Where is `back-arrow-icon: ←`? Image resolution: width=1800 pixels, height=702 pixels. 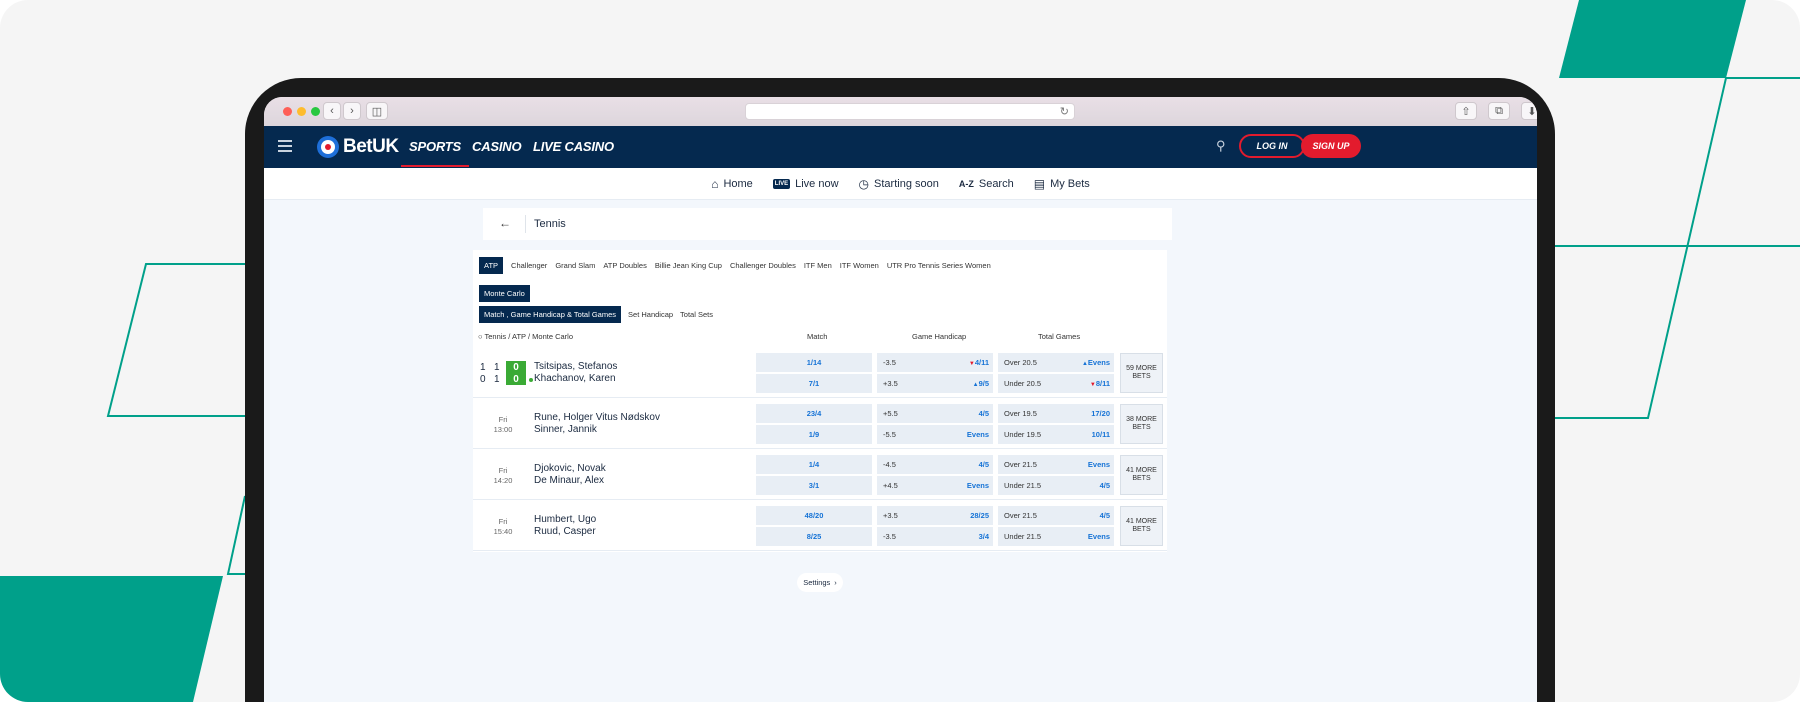
back-arrow-icon: ← is located at coordinates (505, 223).